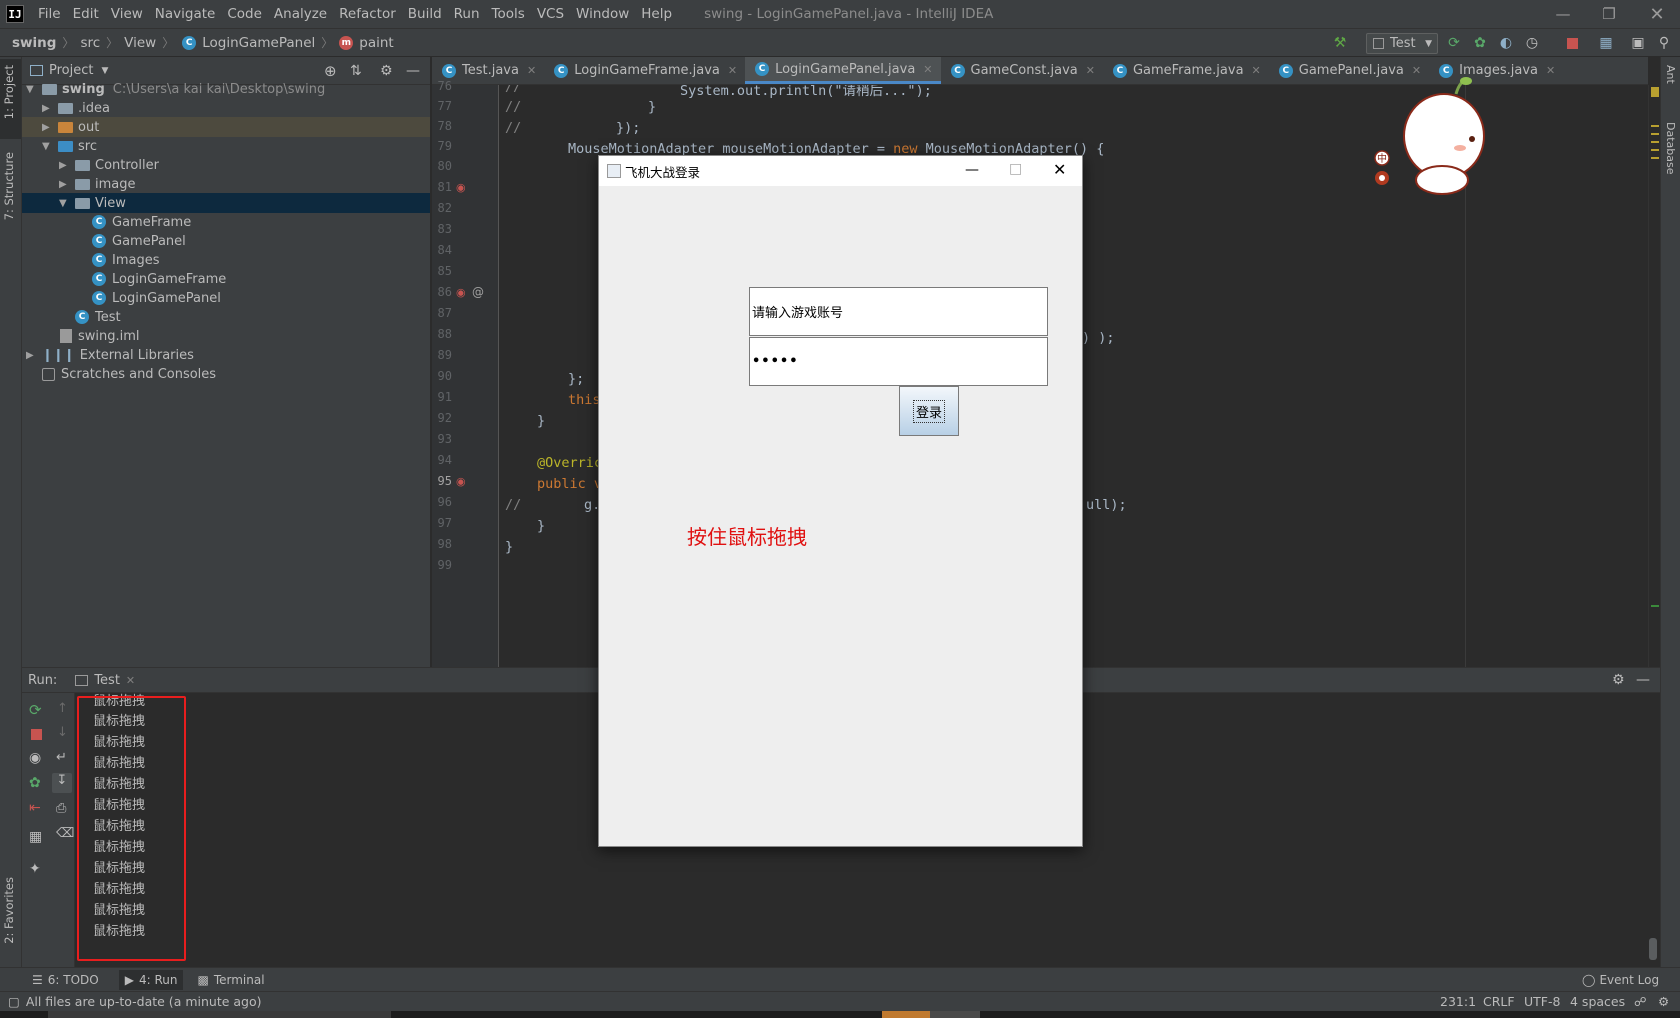 The width and height of the screenshot is (1680, 1018). What do you see at coordinates (367, 14) in the screenshot?
I see `menu-refactor: Refactor` at bounding box center [367, 14].